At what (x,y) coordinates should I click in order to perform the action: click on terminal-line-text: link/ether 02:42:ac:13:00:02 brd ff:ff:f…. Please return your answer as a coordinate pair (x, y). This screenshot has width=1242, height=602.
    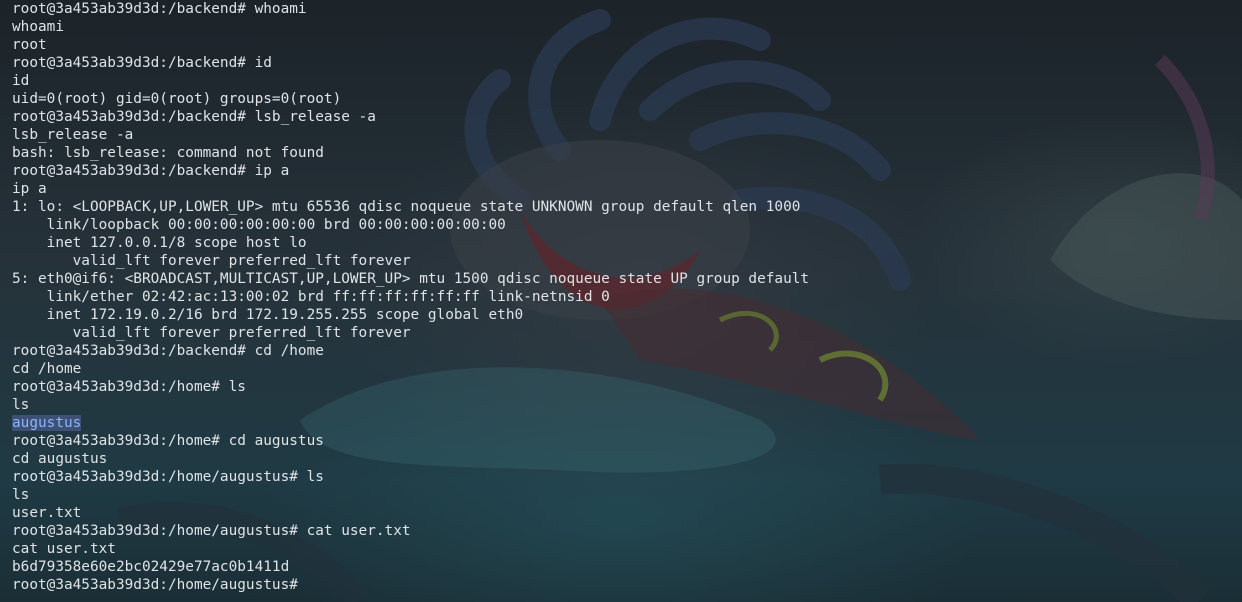
    Looking at the image, I should click on (311, 297).